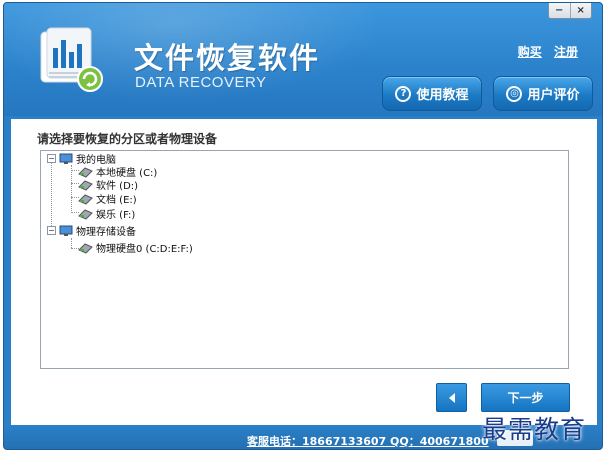  Describe the element at coordinates (580, 10) in the screenshot. I see `close-button: ×` at that location.